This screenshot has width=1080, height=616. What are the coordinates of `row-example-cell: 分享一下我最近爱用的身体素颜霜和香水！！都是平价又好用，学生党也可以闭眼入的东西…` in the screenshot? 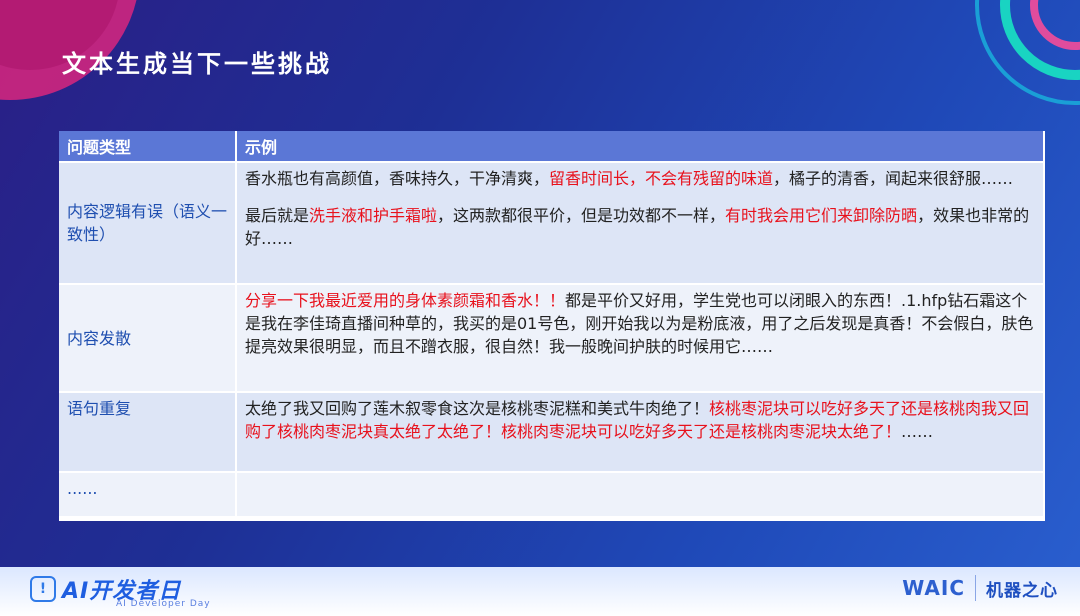 It's located at (640, 337).